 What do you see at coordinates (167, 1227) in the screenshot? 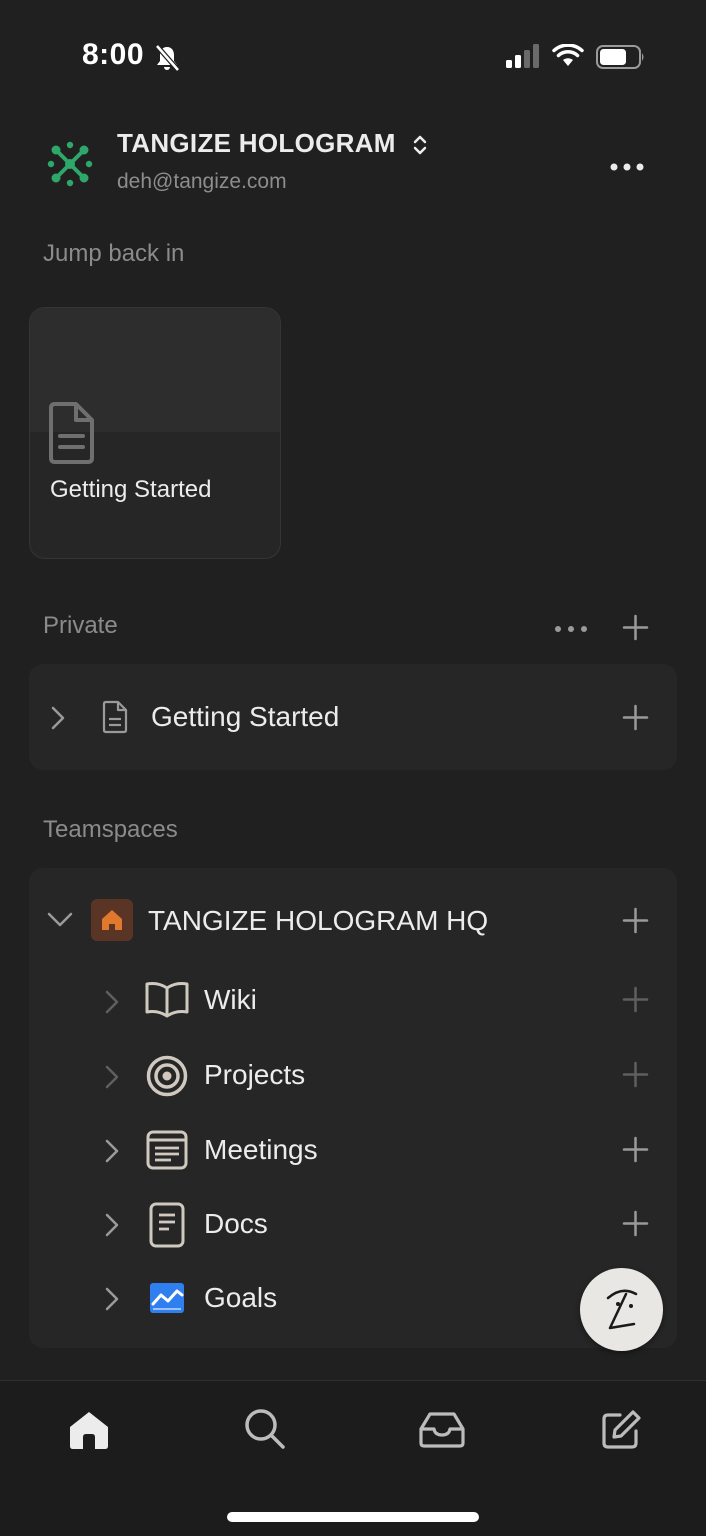
I see `doc-icon` at bounding box center [167, 1227].